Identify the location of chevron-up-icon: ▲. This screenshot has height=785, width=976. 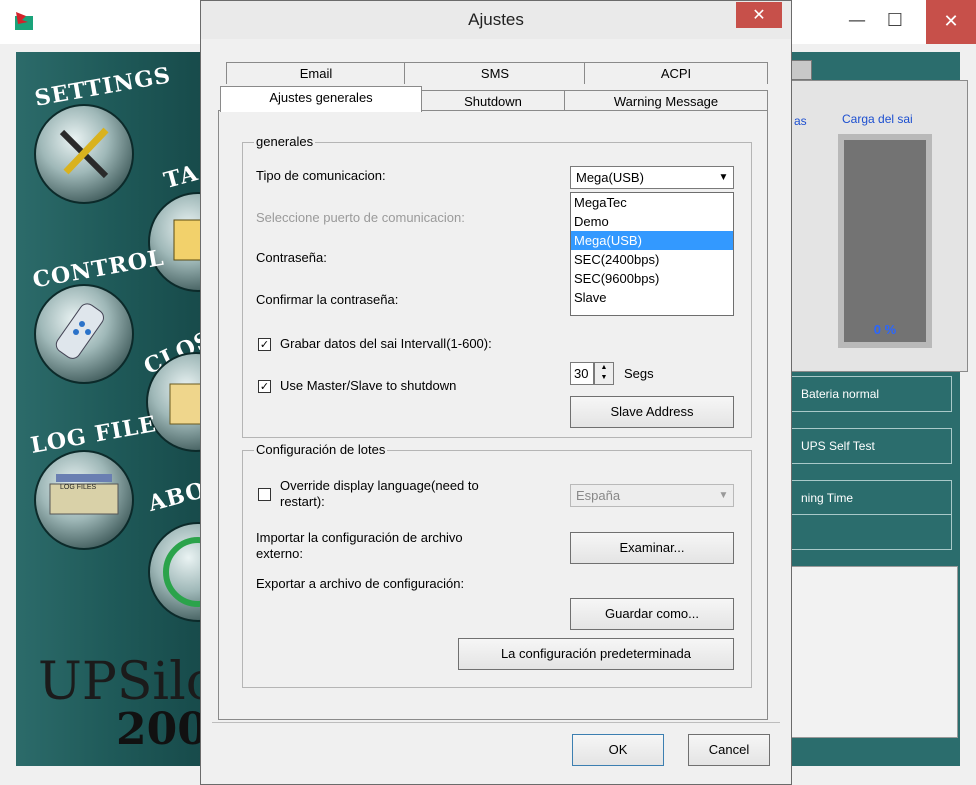
(604, 368).